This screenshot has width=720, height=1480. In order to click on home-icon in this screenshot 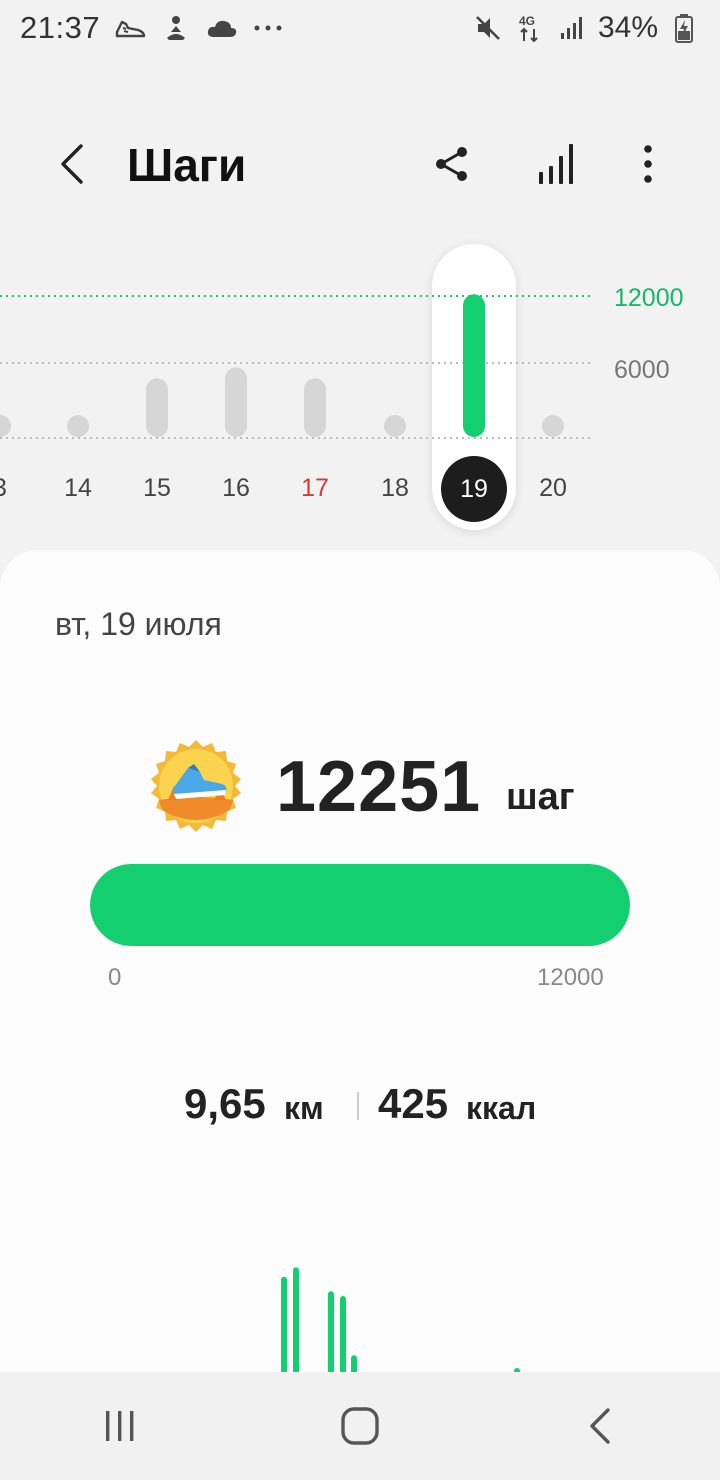, I will do `click(360, 1426)`.